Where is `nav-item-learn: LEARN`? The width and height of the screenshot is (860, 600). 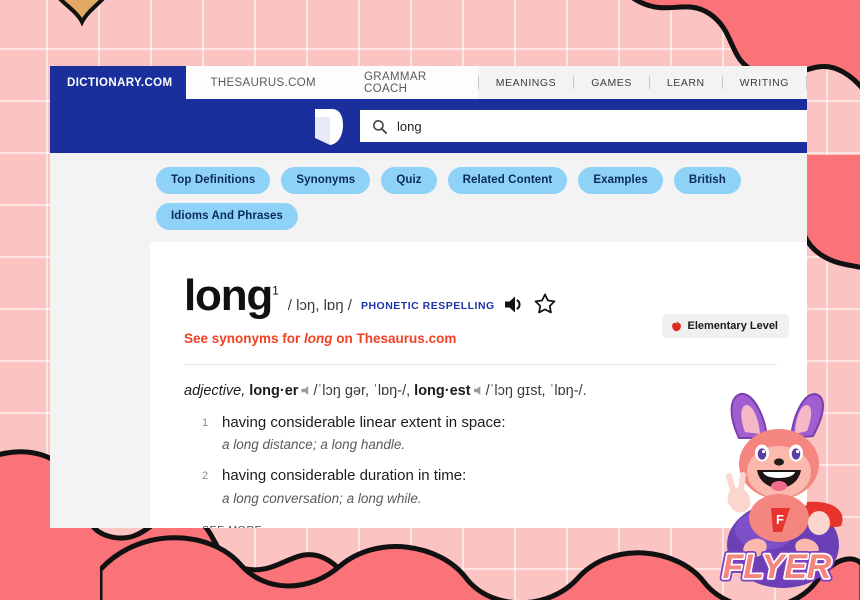
nav-item-learn: LEARN is located at coordinates (686, 82).